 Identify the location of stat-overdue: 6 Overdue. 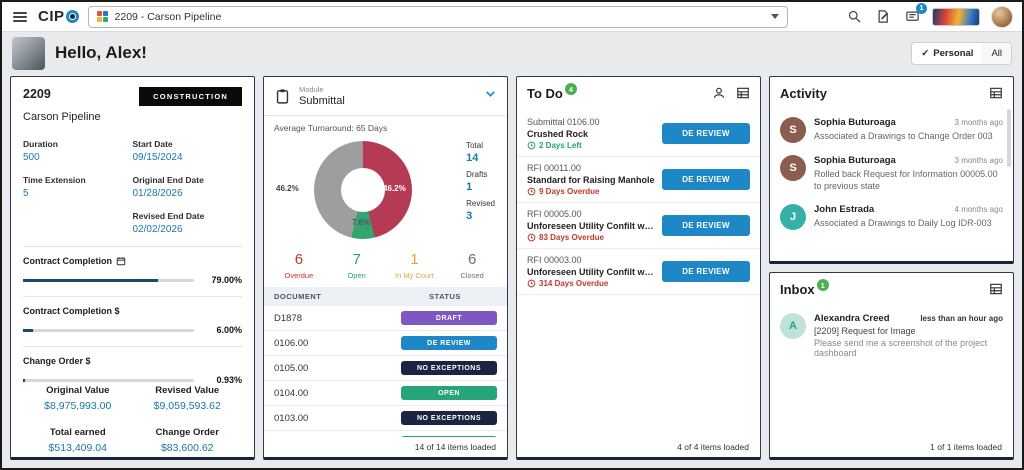
(299, 265).